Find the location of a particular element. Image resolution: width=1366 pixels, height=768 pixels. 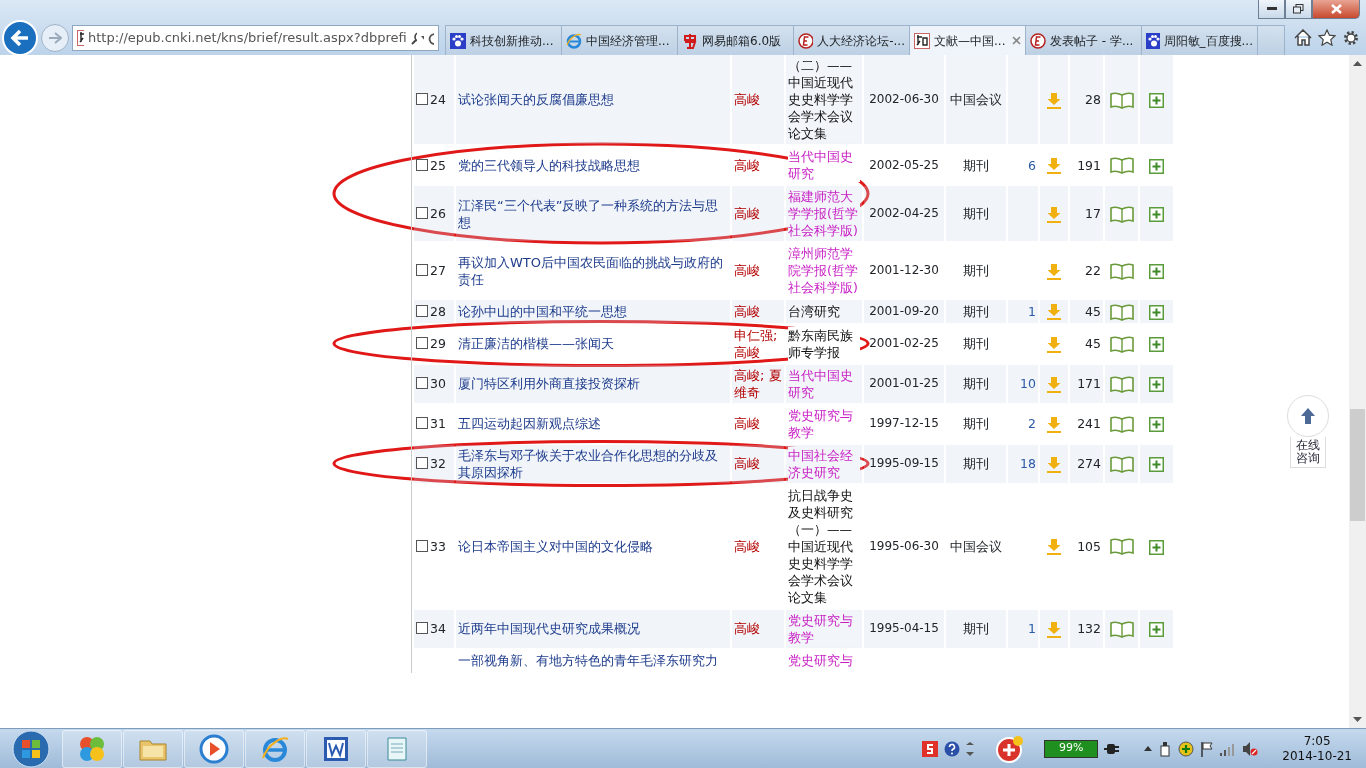

article-title-link: 再议加入WTO后中国农民面临的挑战与政府的责任 is located at coordinates (593, 270).